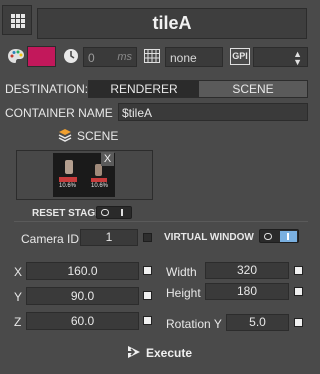 The height and width of the screenshot is (374, 320). What do you see at coordinates (298, 291) in the screenshot?
I see `height-checkbox` at bounding box center [298, 291].